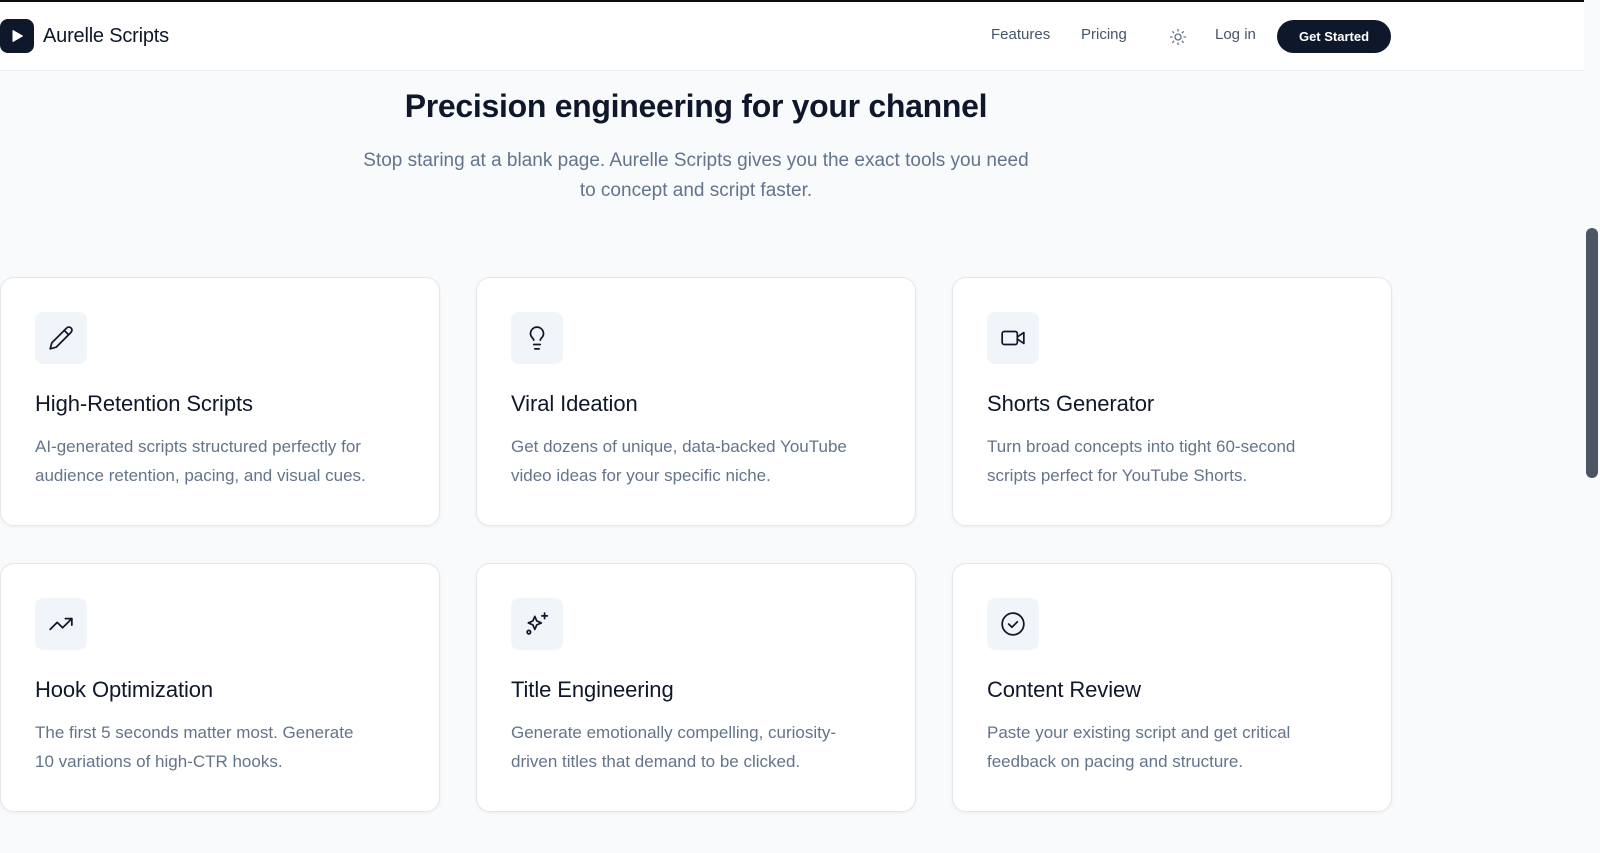 This screenshot has height=853, width=1600. I want to click on card-description-line-2: 10 variations of high-CTR hooks., so click(159, 761).